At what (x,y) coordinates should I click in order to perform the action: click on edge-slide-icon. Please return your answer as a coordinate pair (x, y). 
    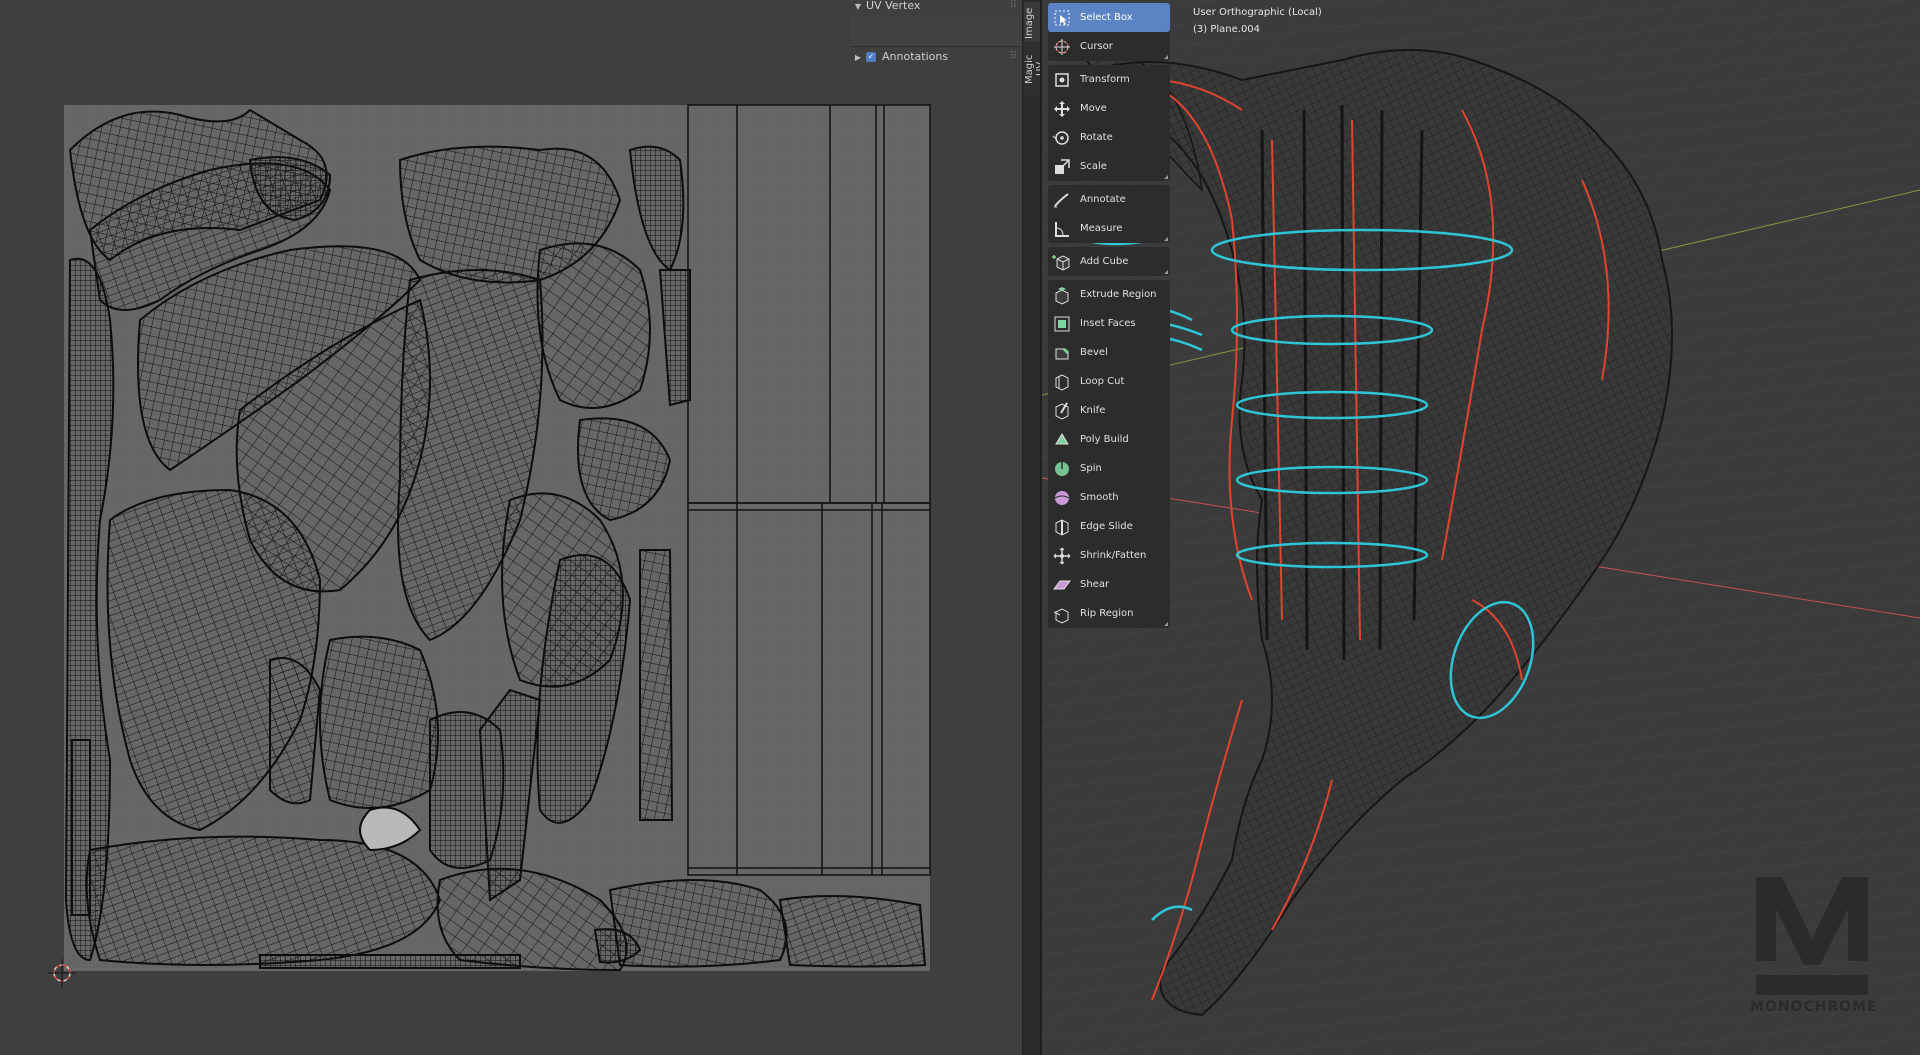
    Looking at the image, I should click on (1062, 527).